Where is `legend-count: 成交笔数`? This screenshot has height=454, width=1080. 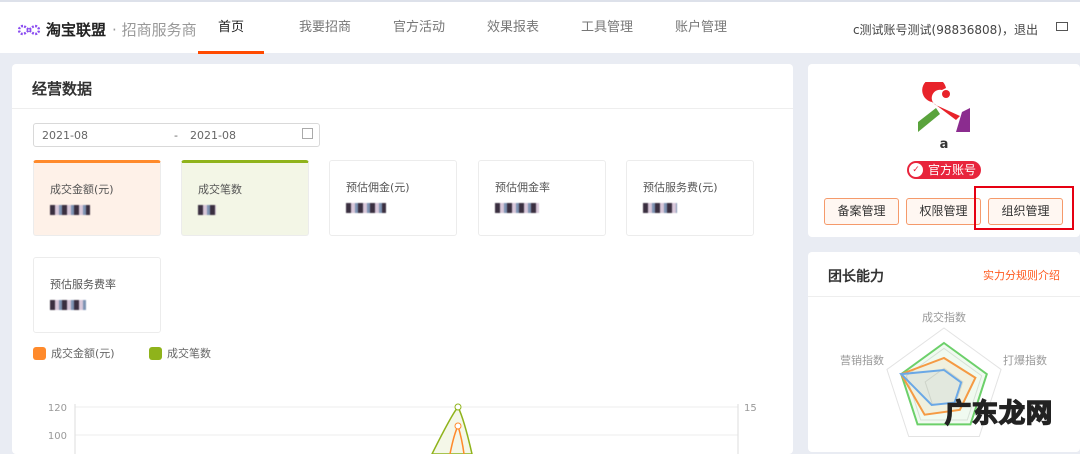 legend-count: 成交笔数 is located at coordinates (180, 353).